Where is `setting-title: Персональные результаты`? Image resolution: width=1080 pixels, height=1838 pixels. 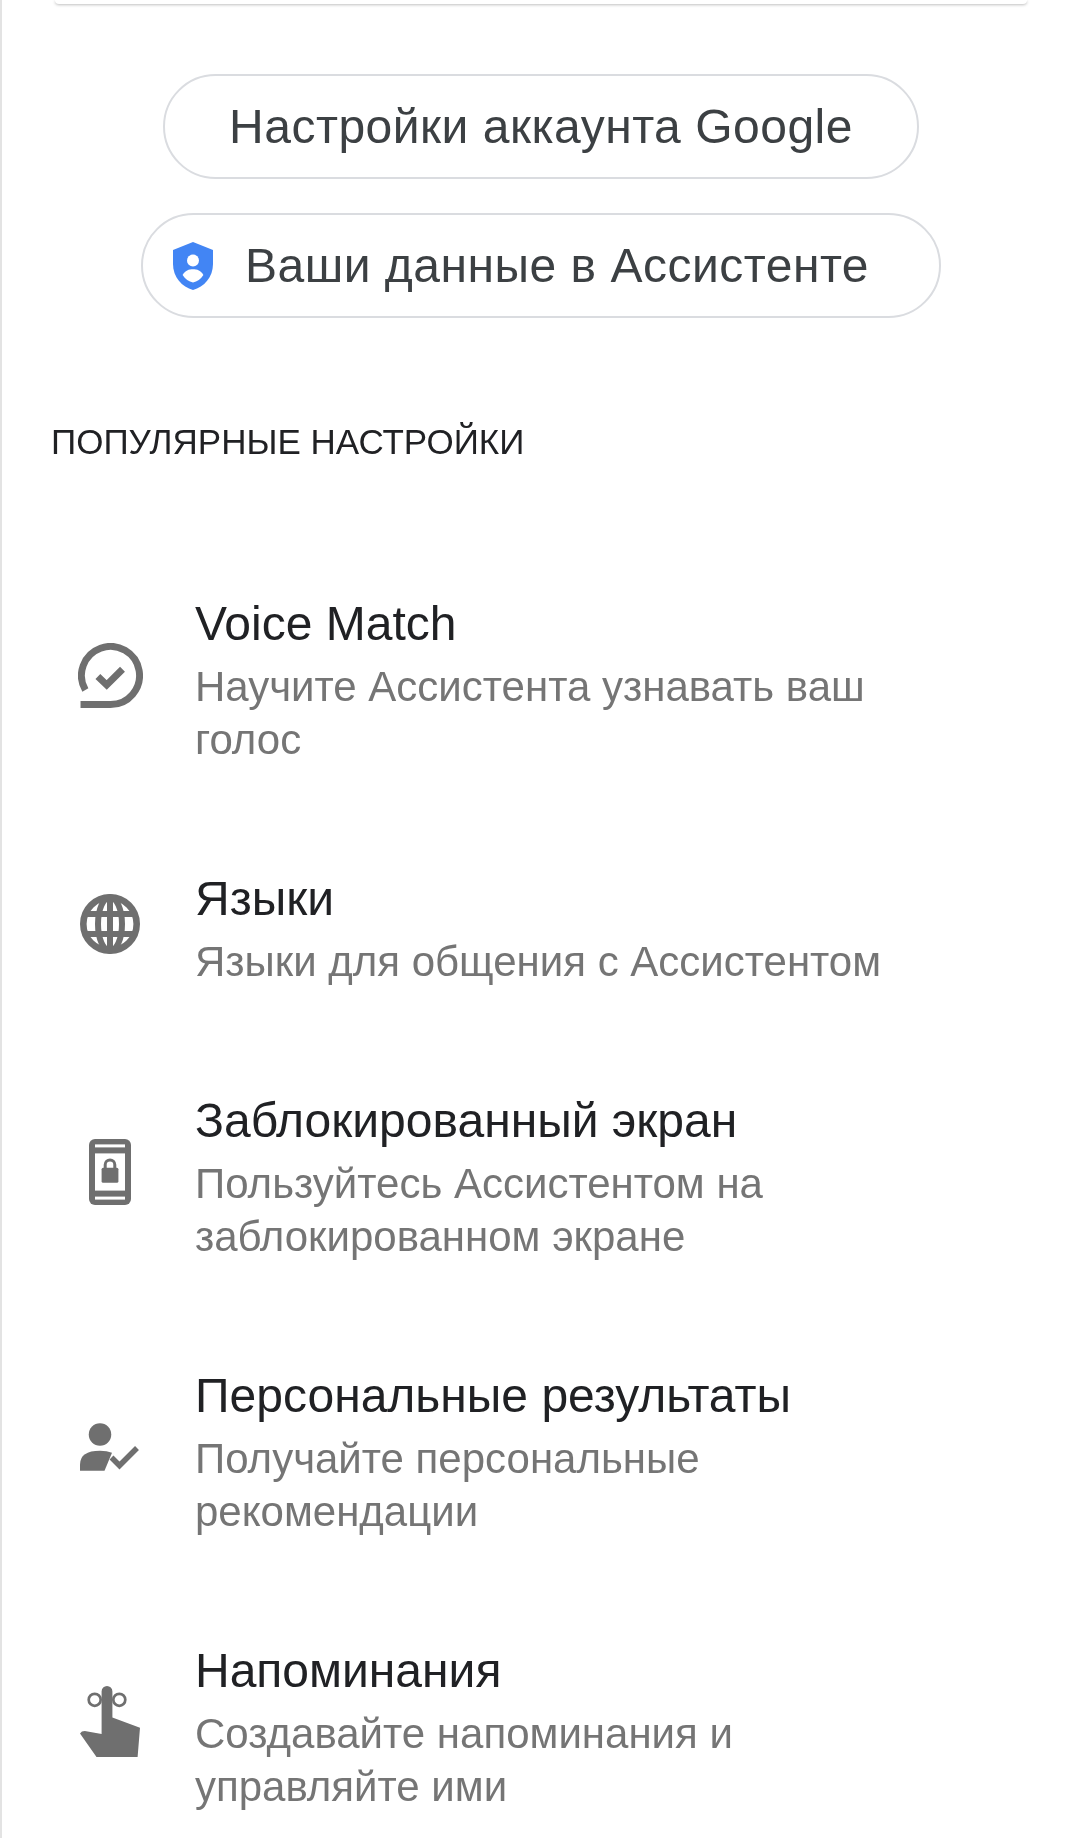
setting-title: Персональные результаты is located at coordinates (493, 1396).